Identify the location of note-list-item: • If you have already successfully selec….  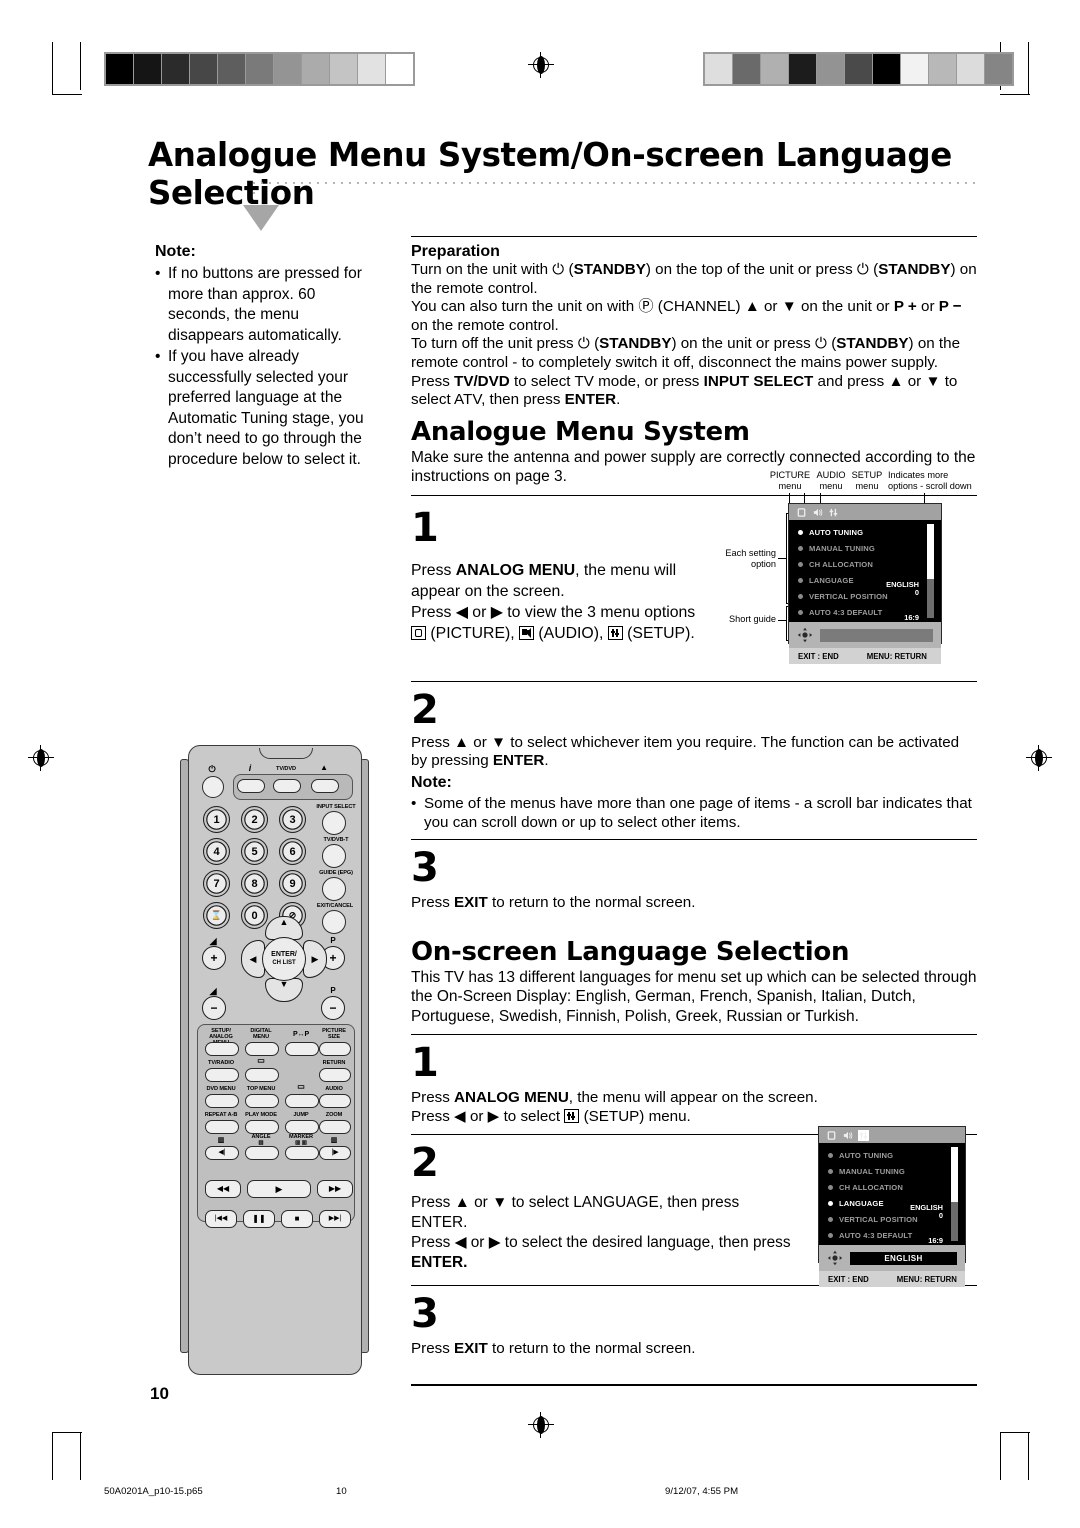
(262, 408).